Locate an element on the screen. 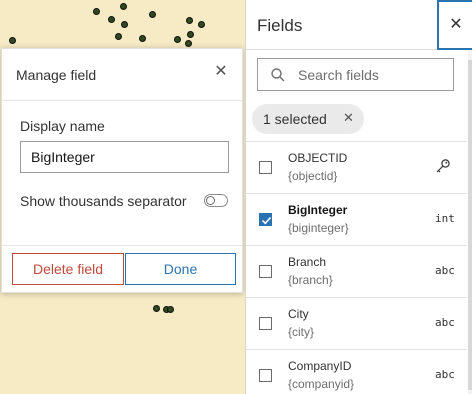  field-row: Branch {branch} abc is located at coordinates (356, 271).